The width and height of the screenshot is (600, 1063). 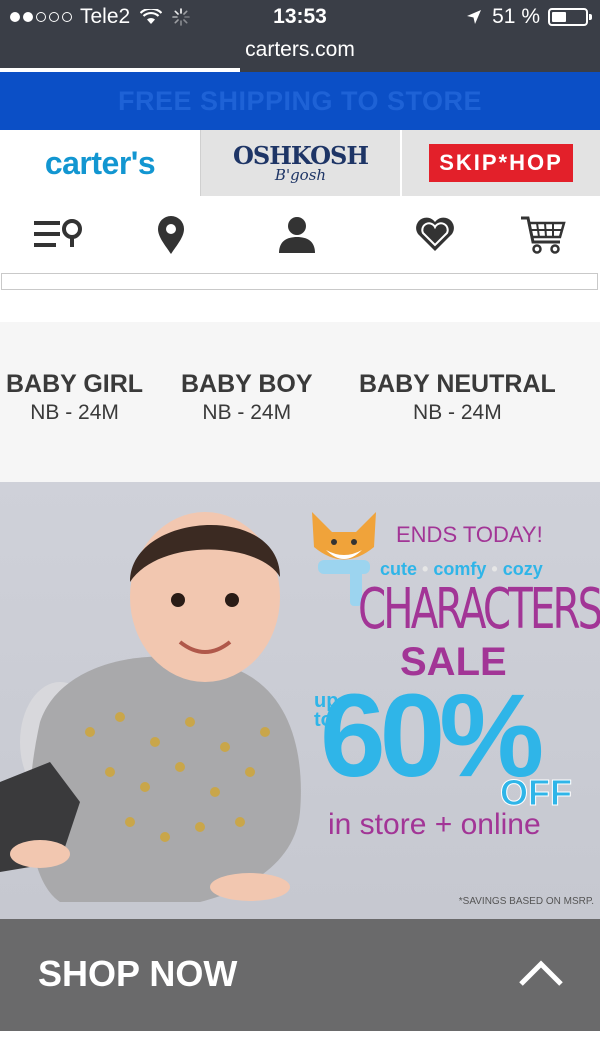 I want to click on skiphop-logo: SKIP*HOP, so click(x=501, y=163).